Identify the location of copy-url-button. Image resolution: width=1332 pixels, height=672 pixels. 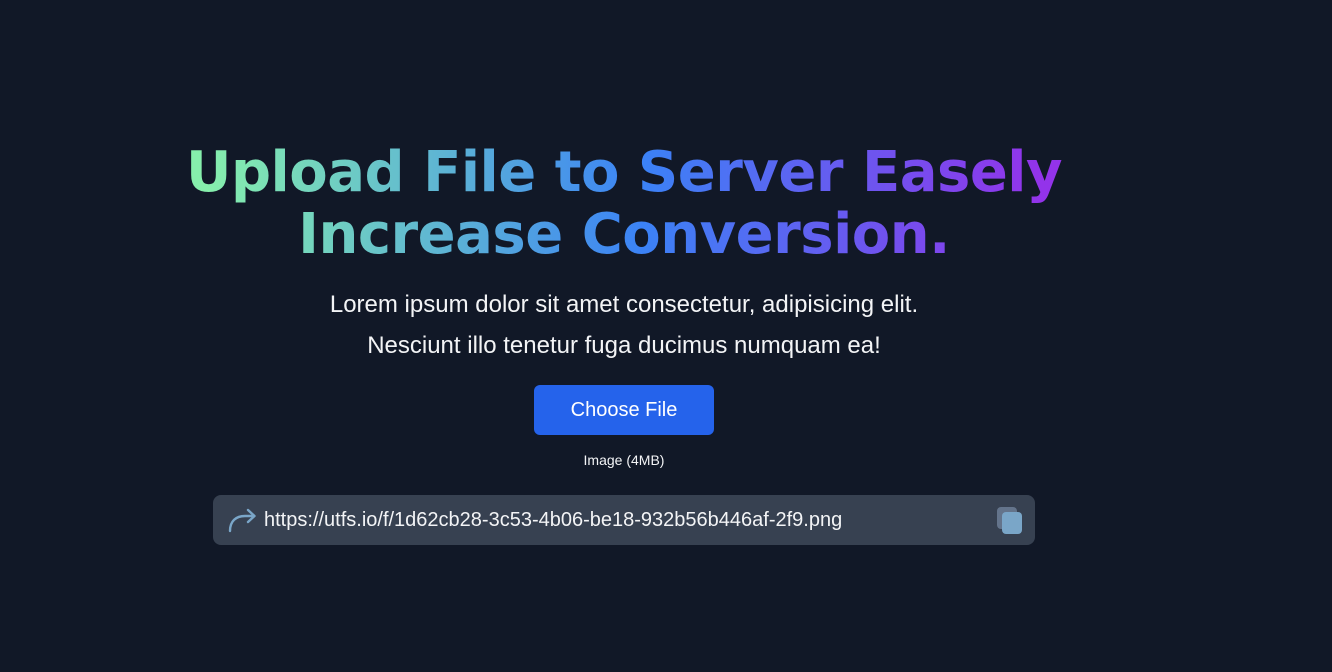
(1010, 520).